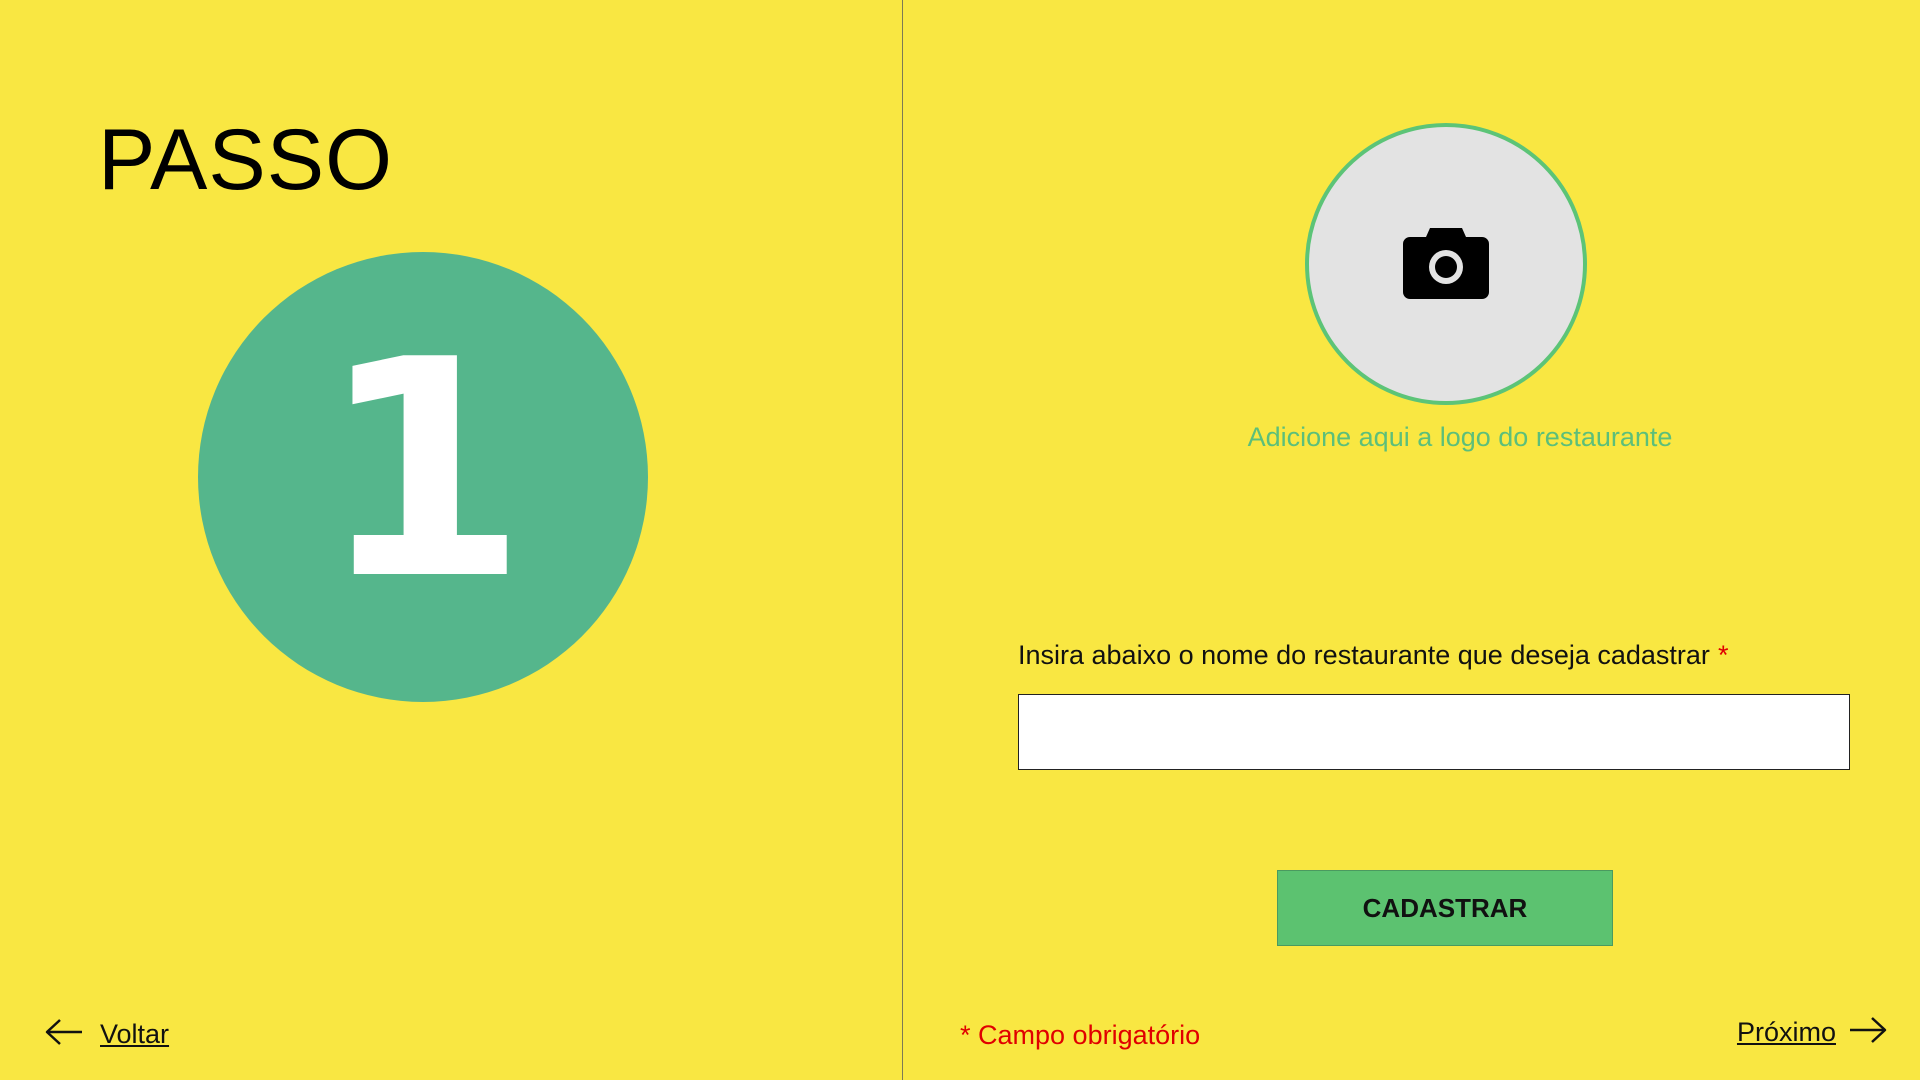 Image resolution: width=1920 pixels, height=1080 pixels. I want to click on back-label: Voltar, so click(135, 1034).